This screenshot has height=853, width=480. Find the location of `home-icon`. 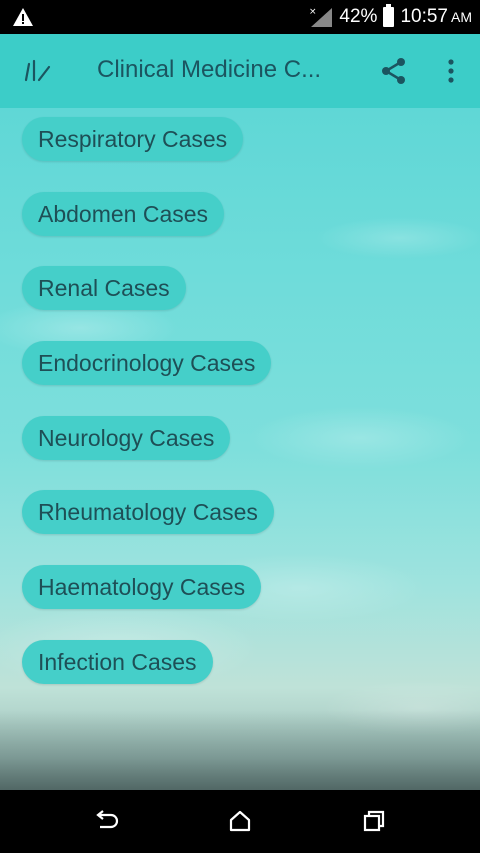

home-icon is located at coordinates (240, 821).